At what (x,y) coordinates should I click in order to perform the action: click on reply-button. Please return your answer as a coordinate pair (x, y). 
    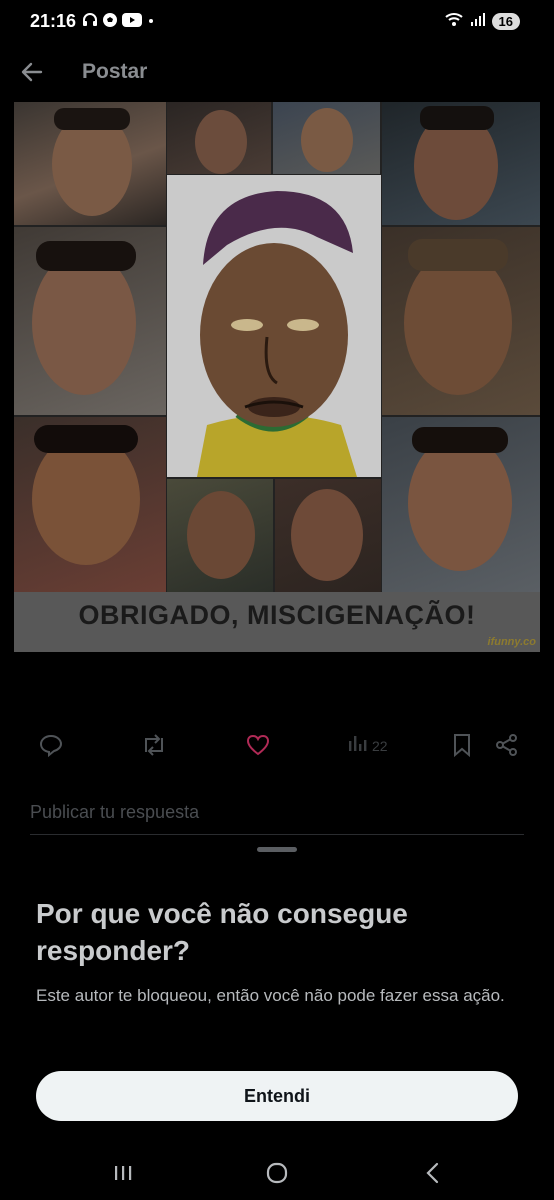
    Looking at the image, I should click on (51, 747).